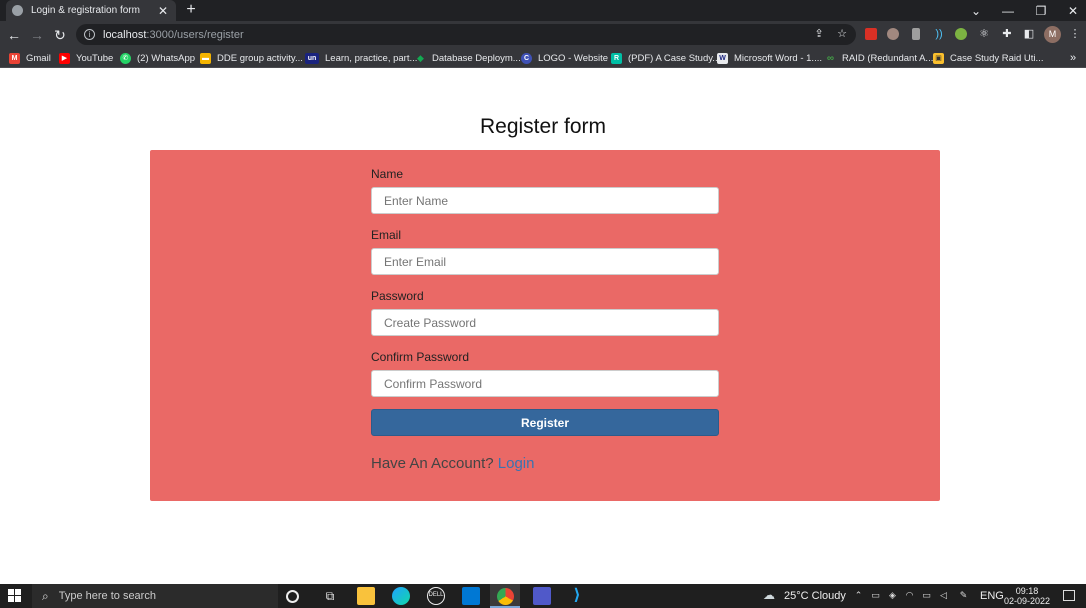 This screenshot has height=608, width=1086. Describe the element at coordinates (526, 58) in the screenshot. I see `canva-icon: C` at that location.